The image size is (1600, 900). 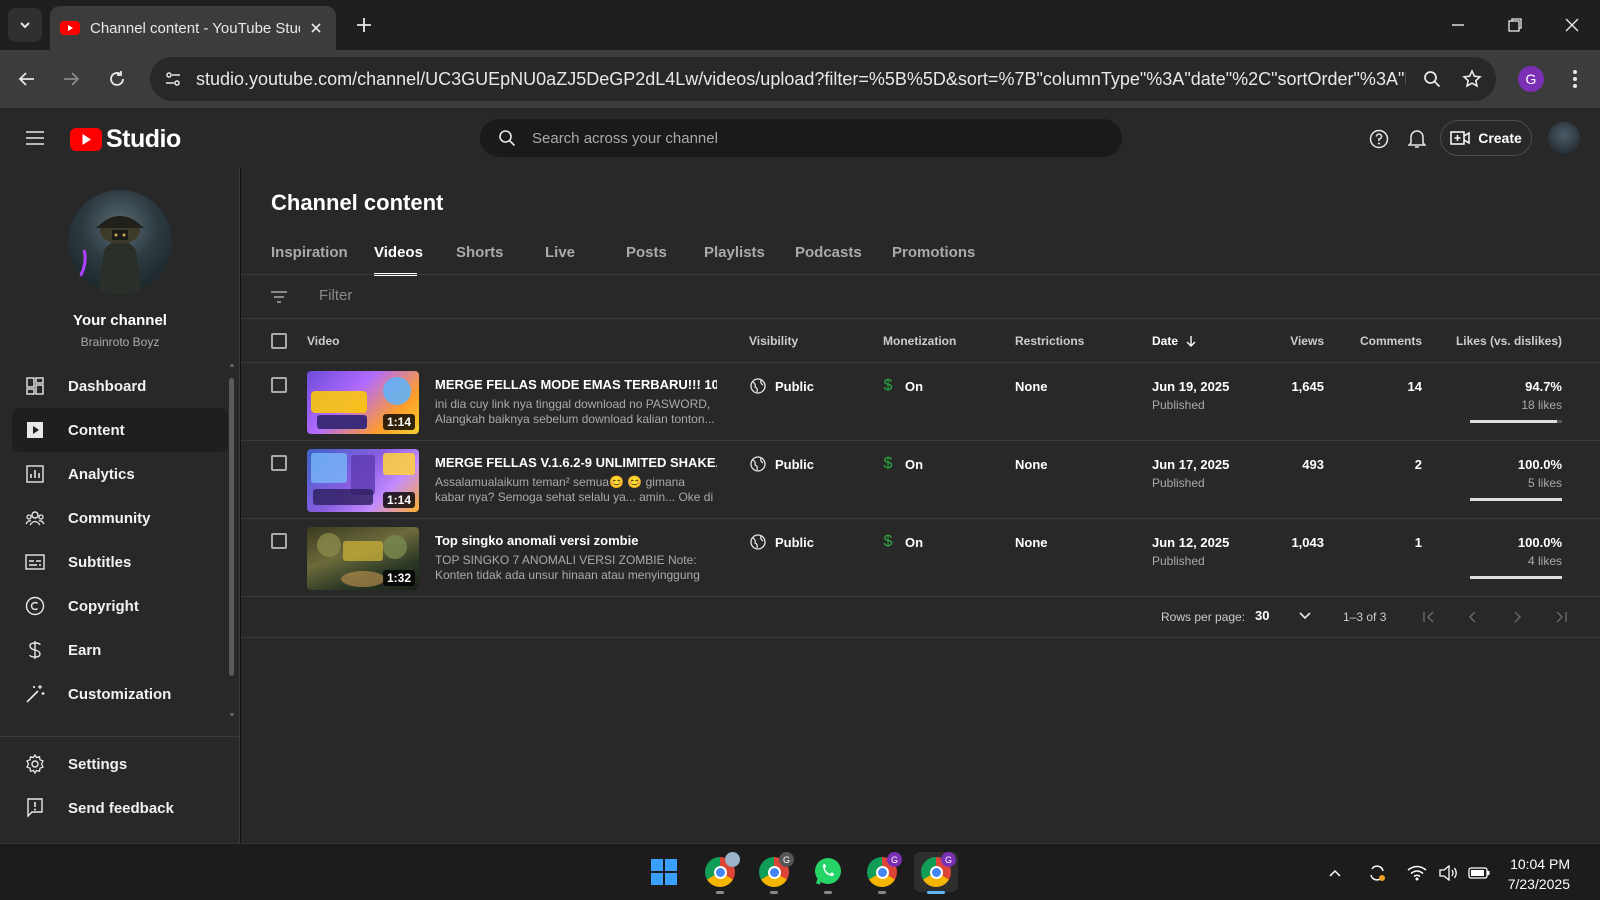 What do you see at coordinates (1543, 386) in the screenshot?
I see `likes-percent: 94.7%` at bounding box center [1543, 386].